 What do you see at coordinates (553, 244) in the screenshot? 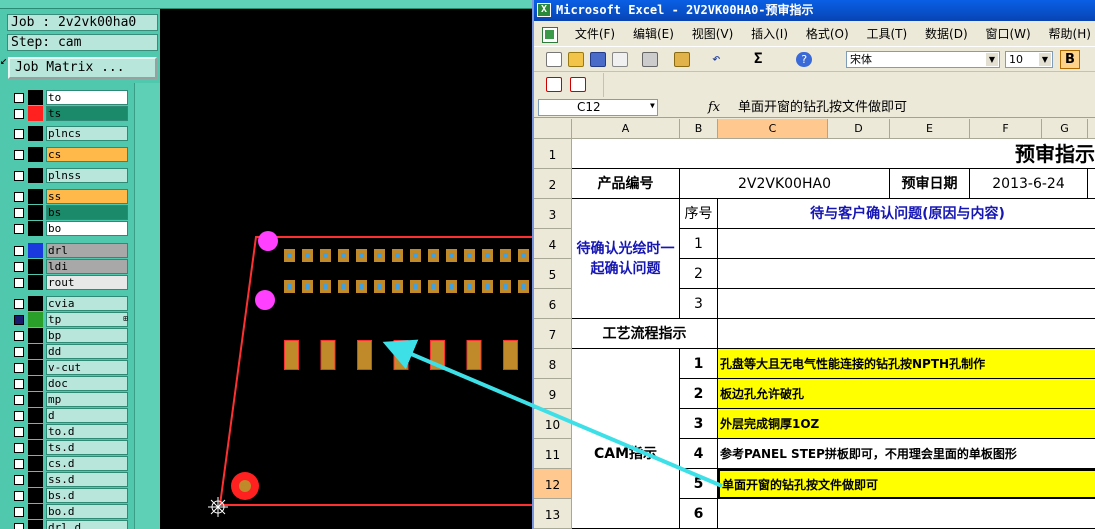
I see `row-header: 4` at bounding box center [553, 244].